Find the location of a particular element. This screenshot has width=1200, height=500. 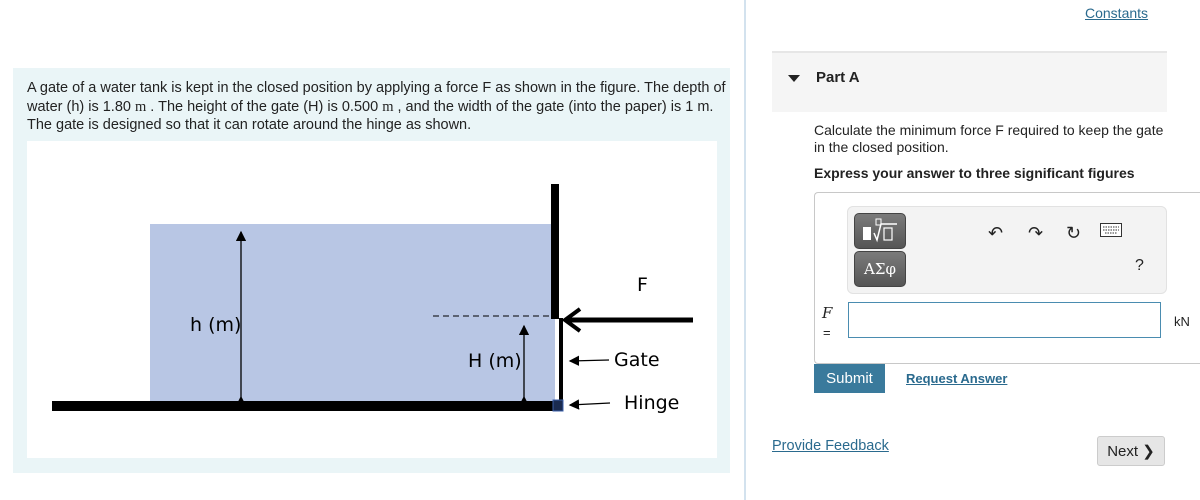

part-title: Part A is located at coordinates (838, 77).